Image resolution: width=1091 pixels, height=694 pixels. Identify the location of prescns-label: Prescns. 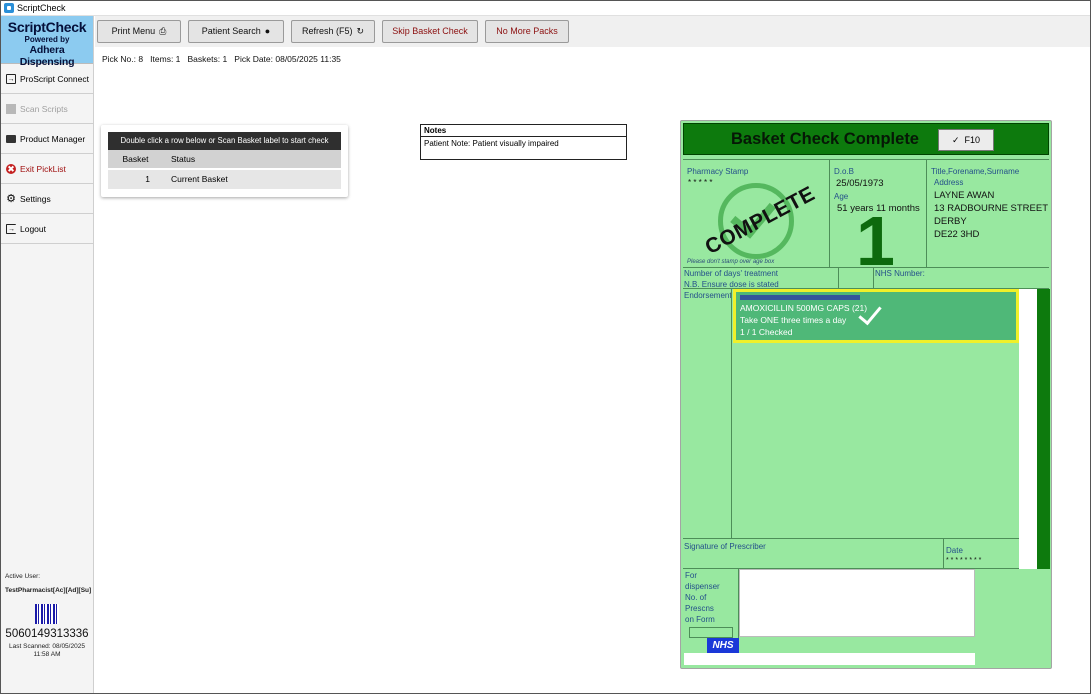
(699, 608).